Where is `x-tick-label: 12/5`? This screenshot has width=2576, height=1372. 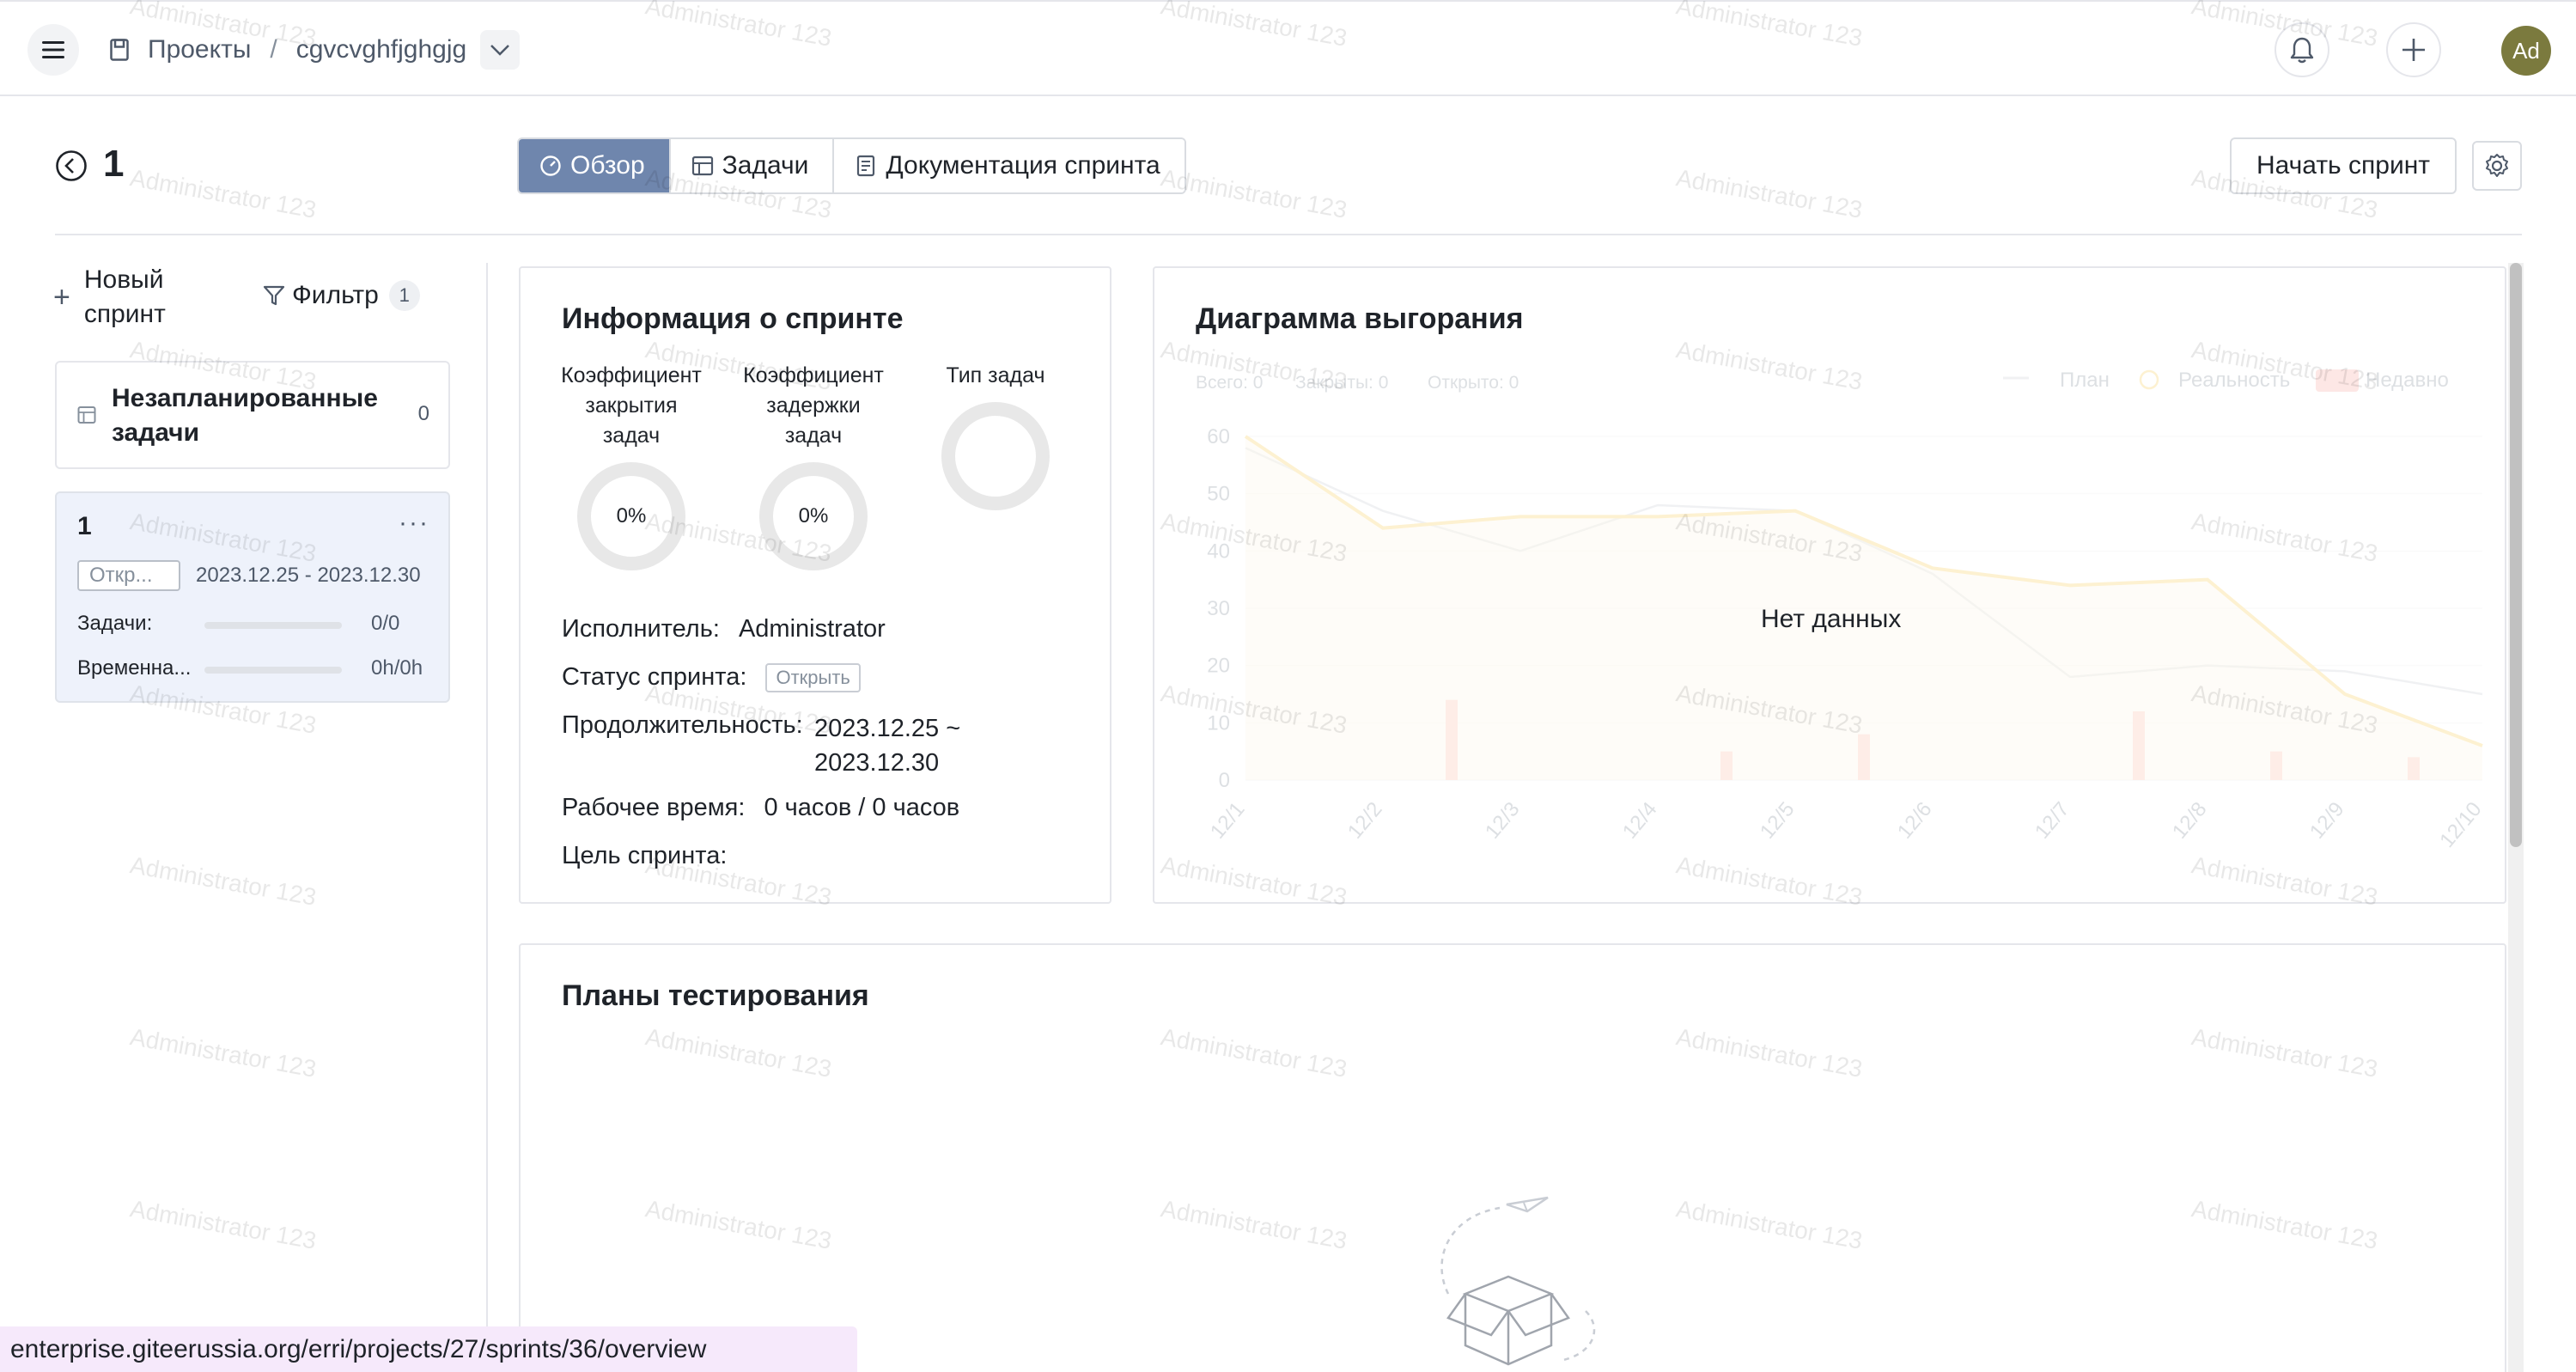
x-tick-label: 12/5 is located at coordinates (1778, 821).